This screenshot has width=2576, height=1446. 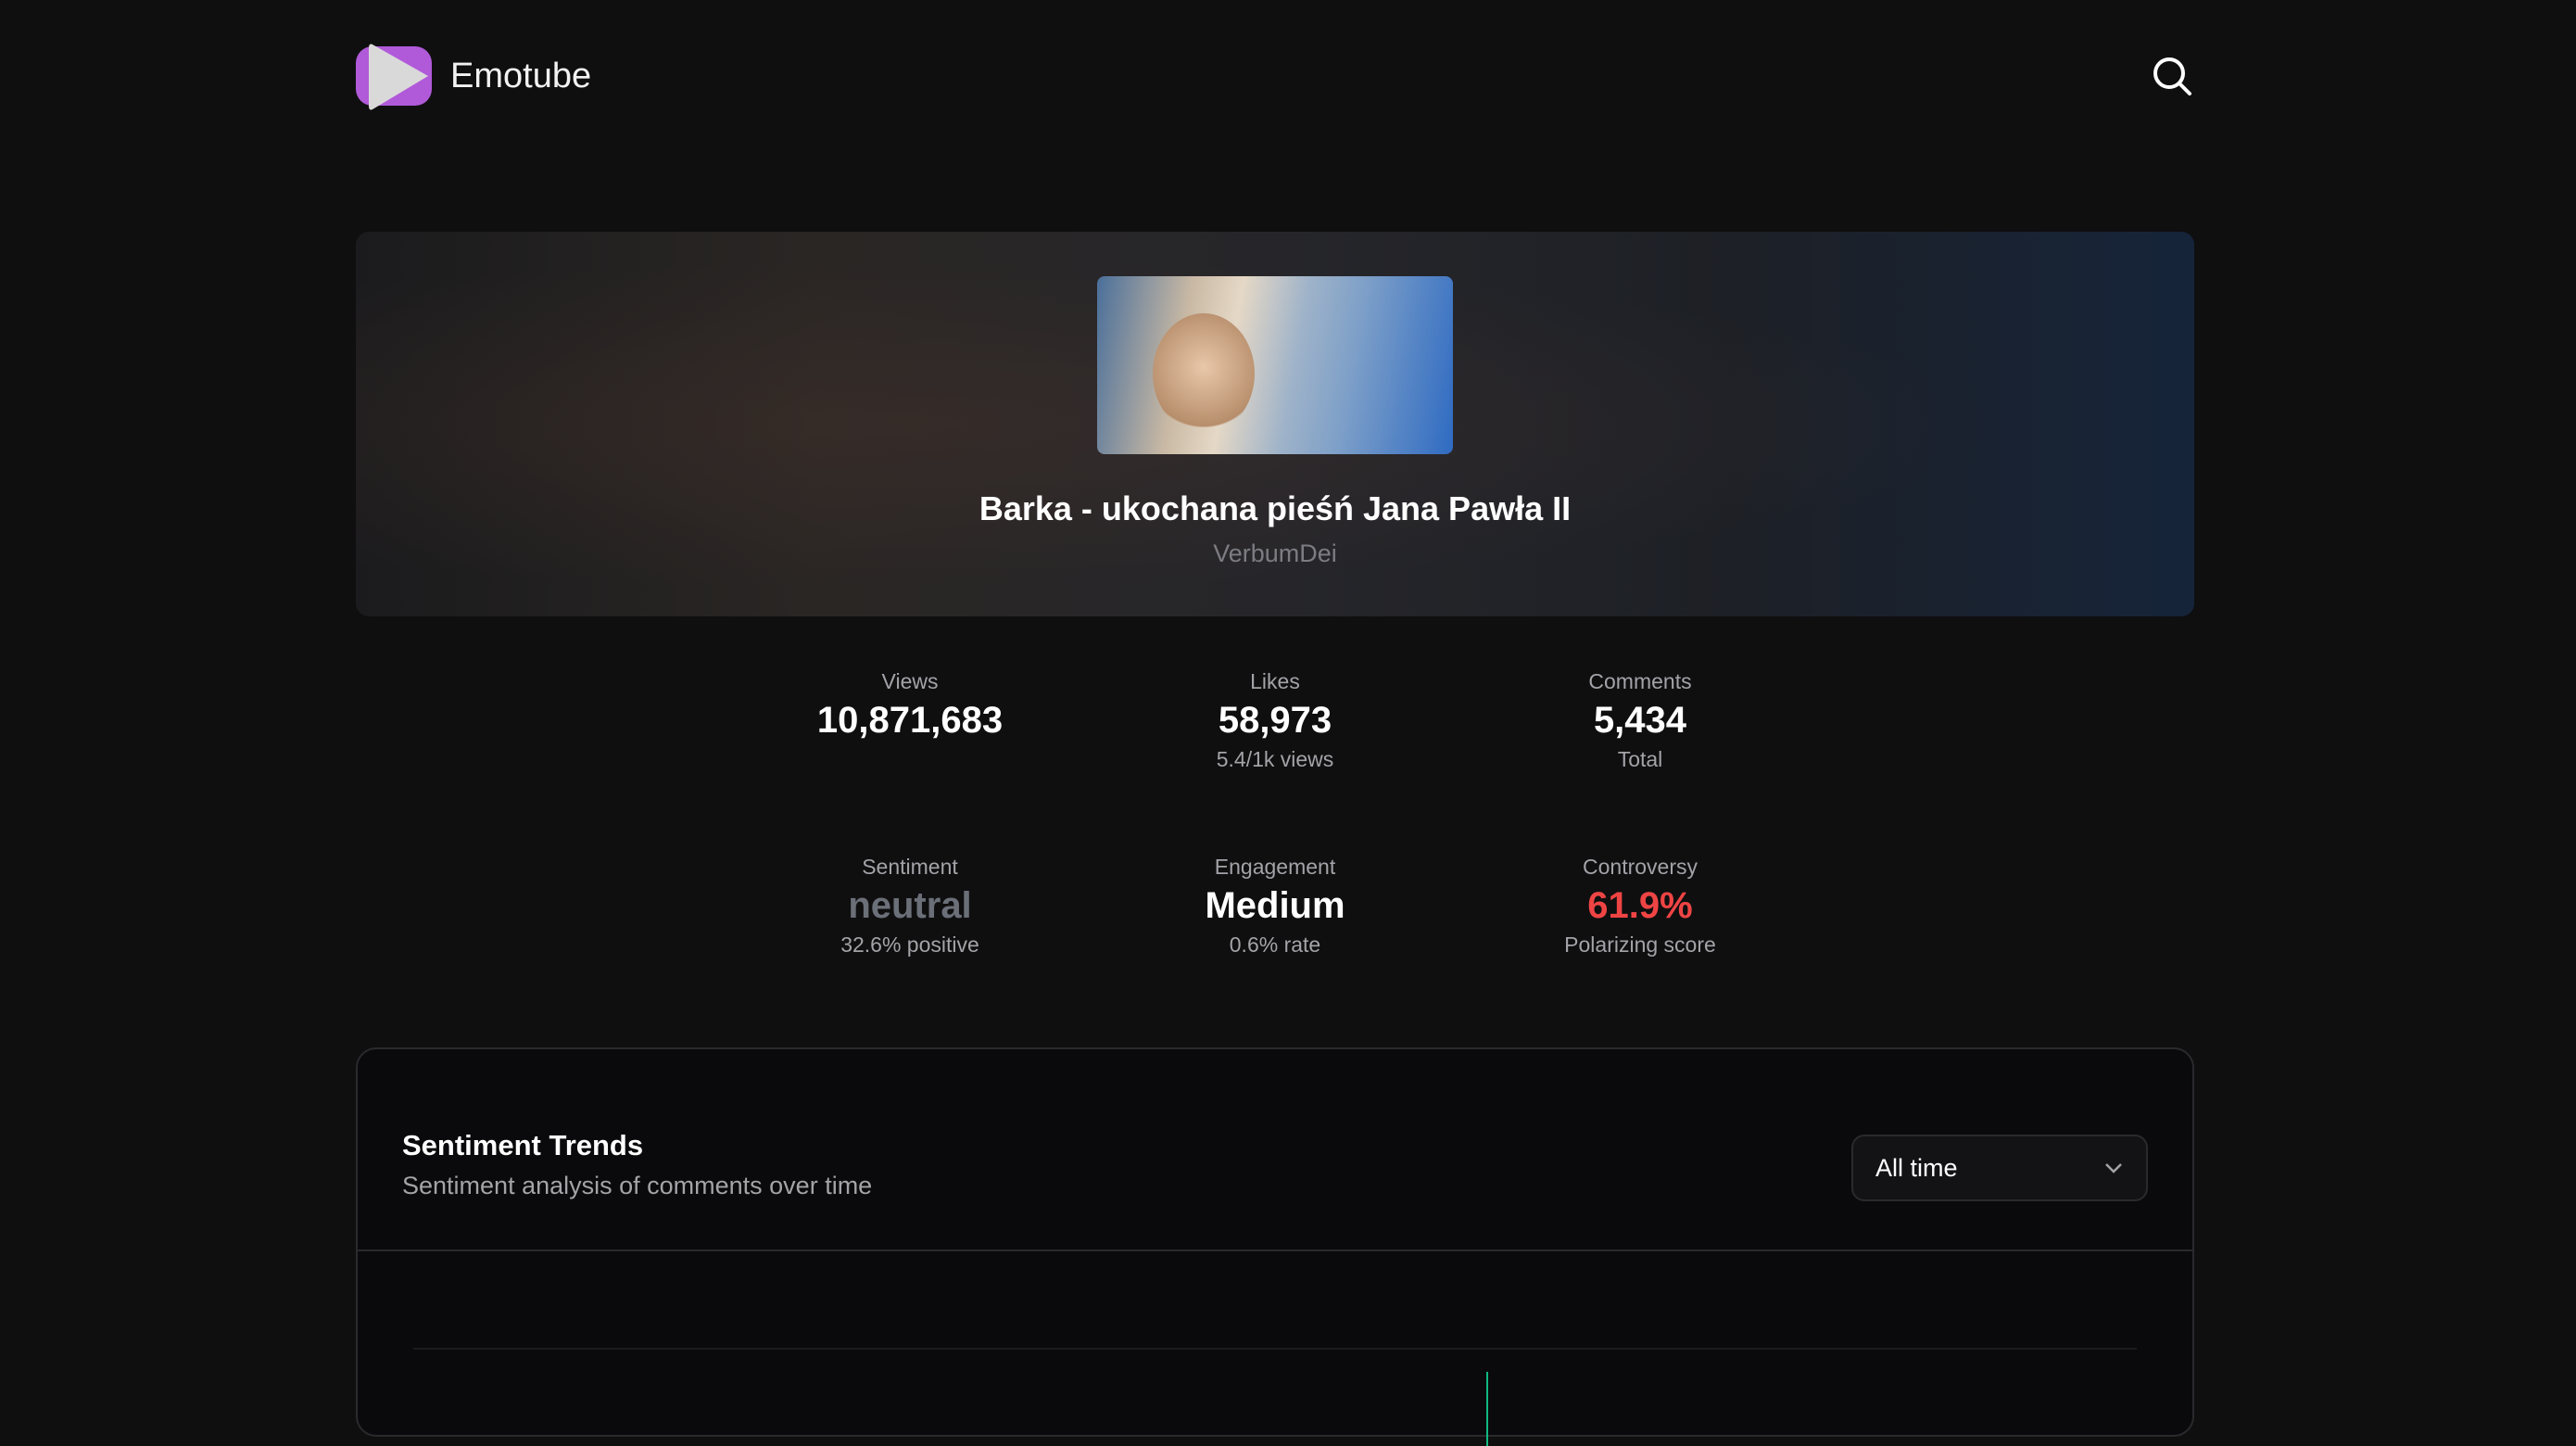 What do you see at coordinates (1275, 681) in the screenshot?
I see `stat-label: Likes` at bounding box center [1275, 681].